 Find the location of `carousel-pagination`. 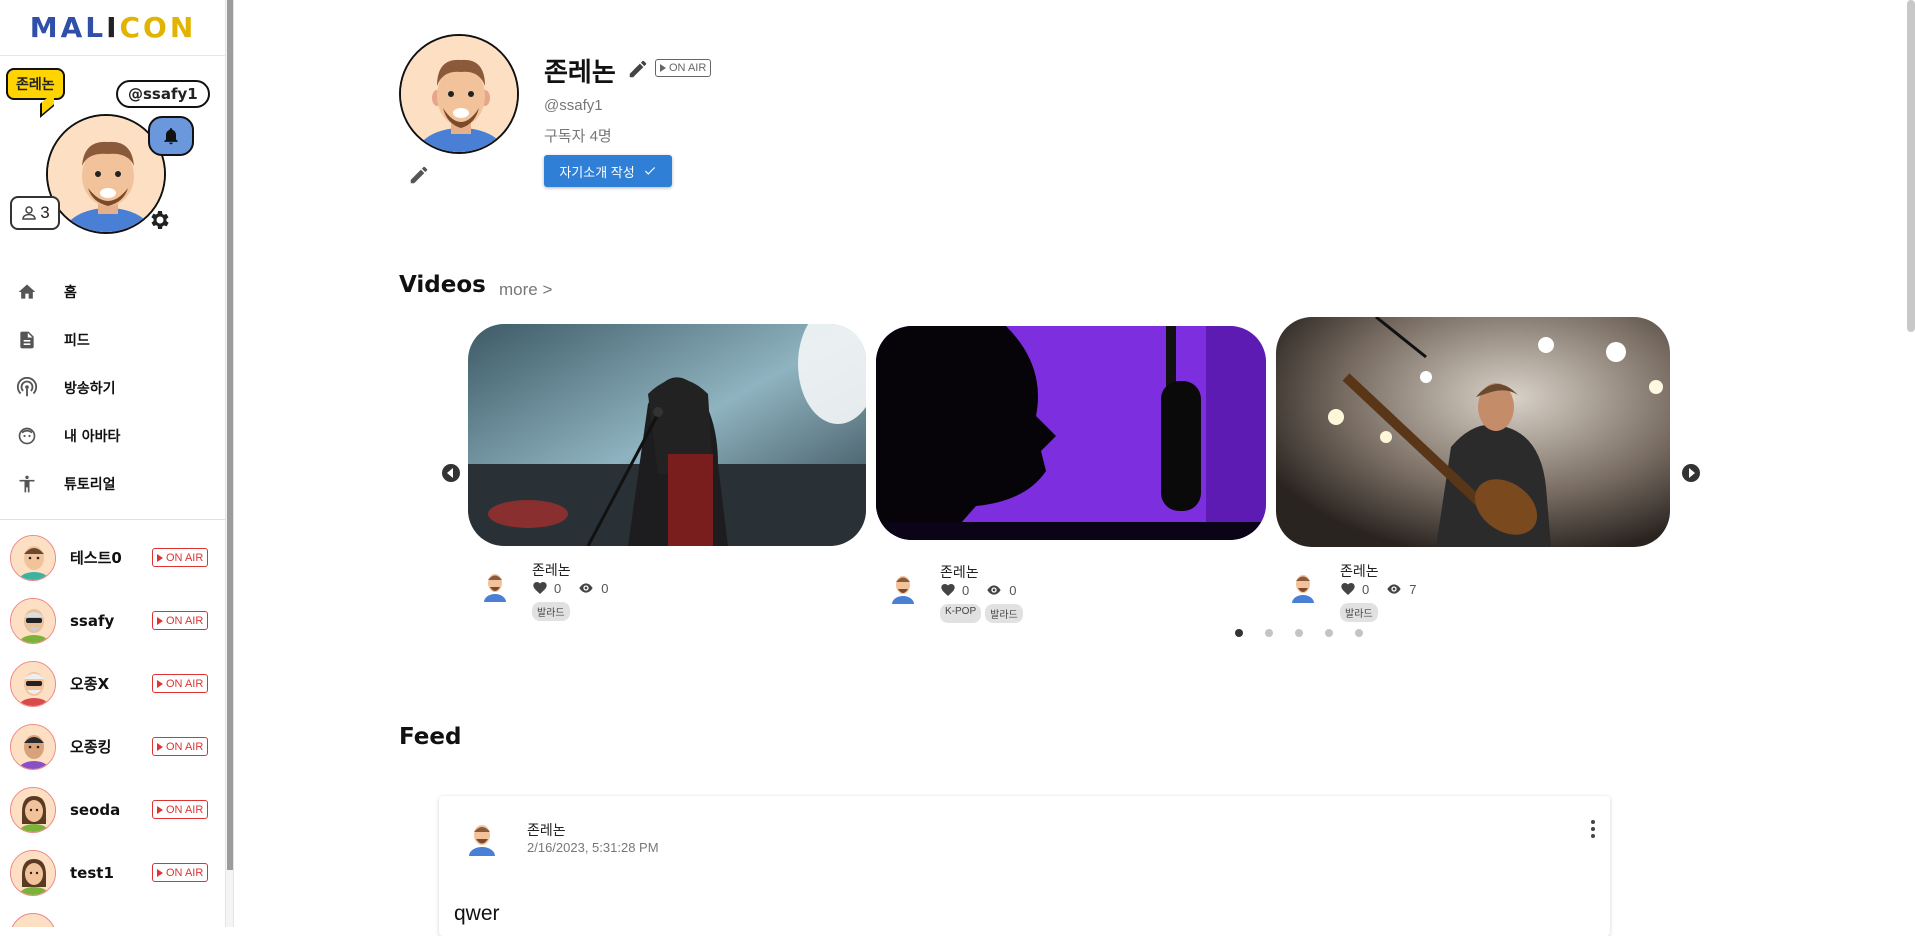

carousel-pagination is located at coordinates (1299, 633).